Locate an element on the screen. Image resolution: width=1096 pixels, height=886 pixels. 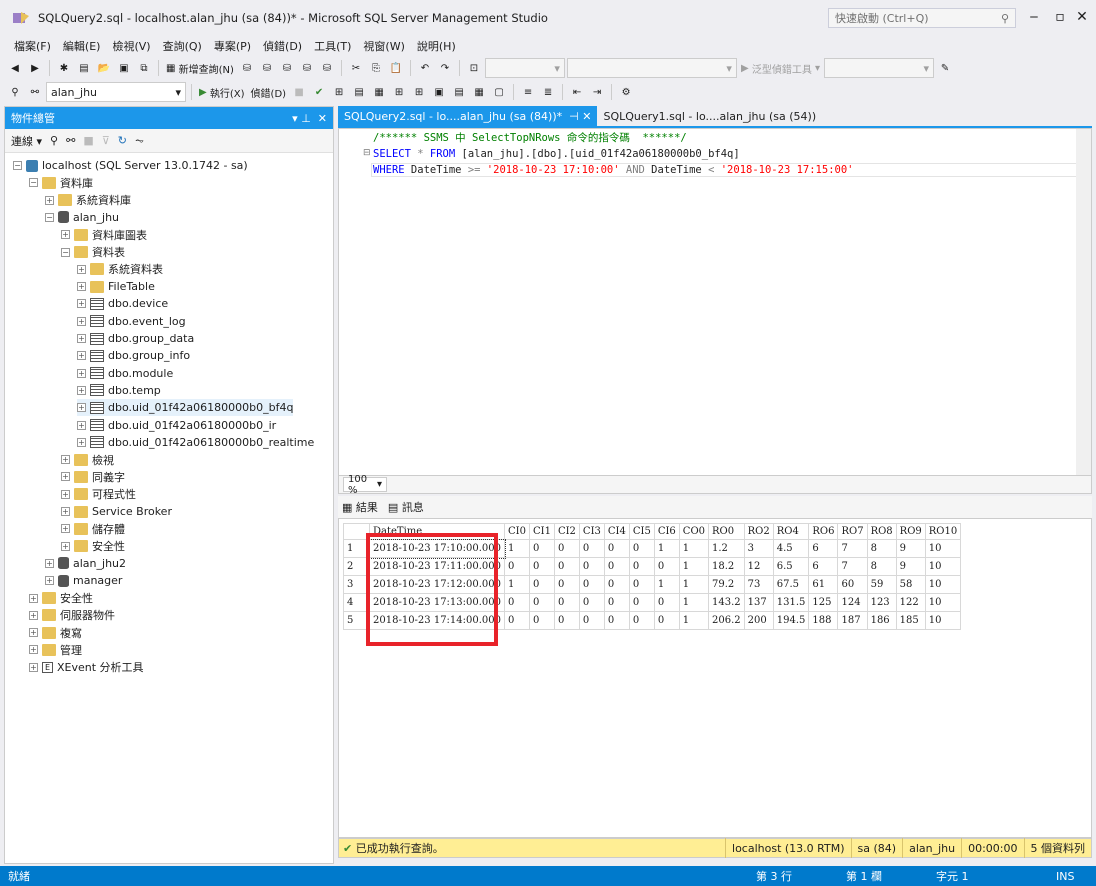
dax-query-icon: ⛁ is located at coordinates (327, 68).